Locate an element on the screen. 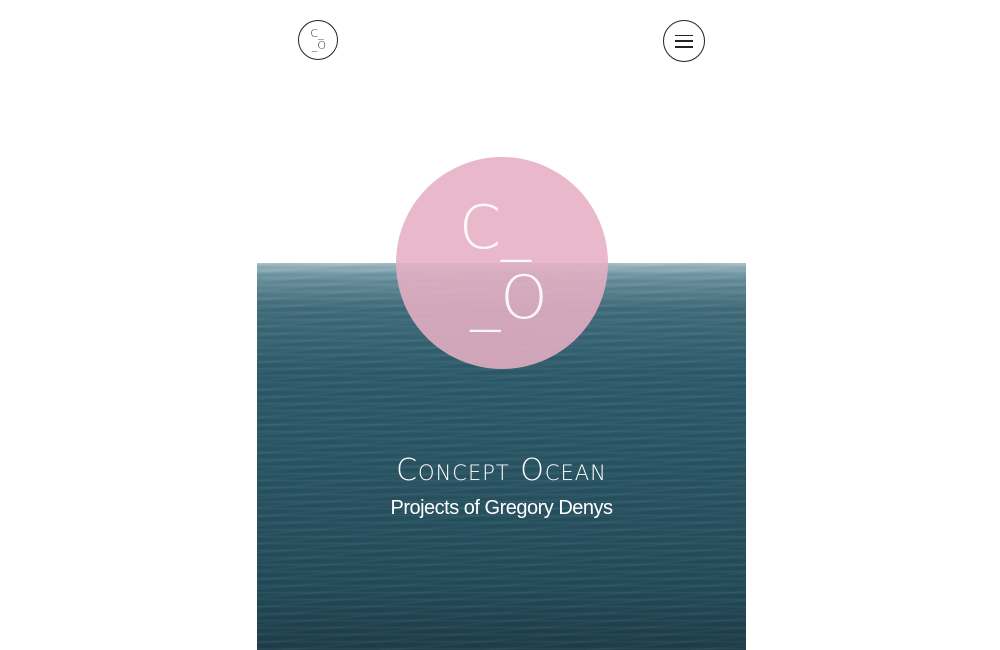 The height and width of the screenshot is (650, 1000). menu-button is located at coordinates (684, 41).